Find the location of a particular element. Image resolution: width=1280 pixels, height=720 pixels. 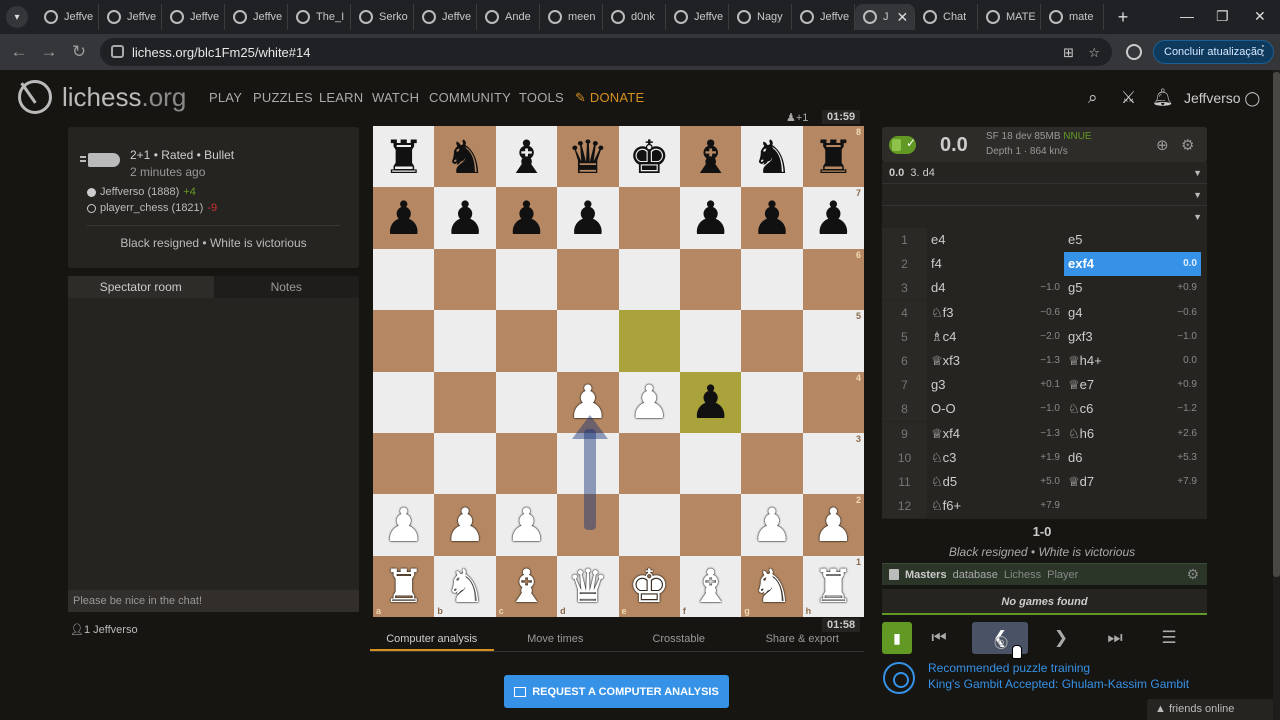

square-h6: 6 is located at coordinates (833, 279).